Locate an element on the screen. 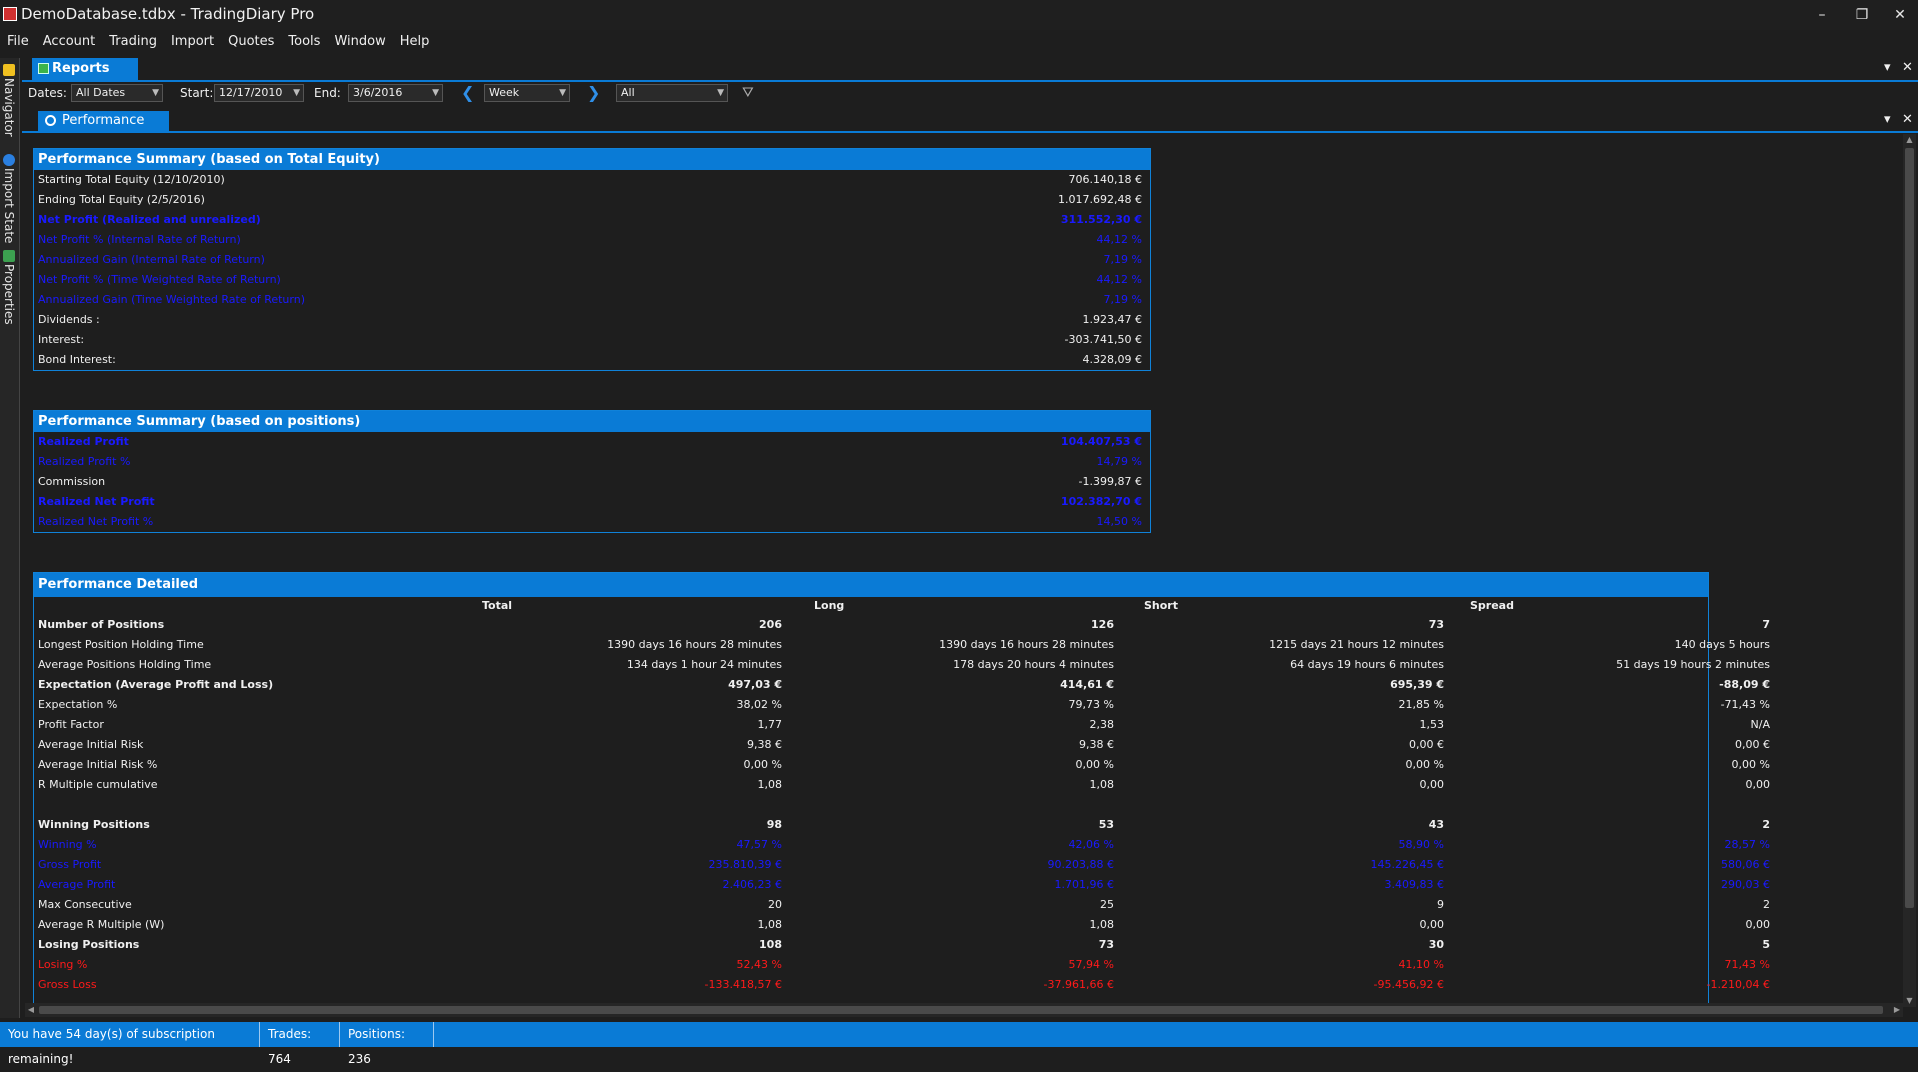  end-date-value: 3/6/2016 is located at coordinates (378, 92).